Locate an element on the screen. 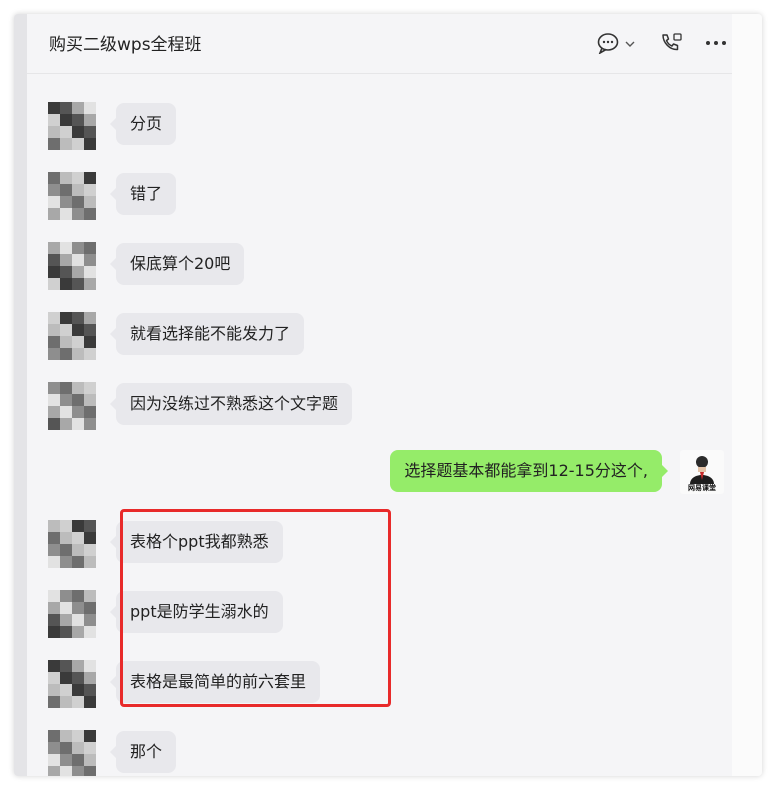 Image resolution: width=776 pixels, height=791 pixels. my-message-bubble: 选择题基本都能拿到12-15分这个, is located at coordinates (529, 471).